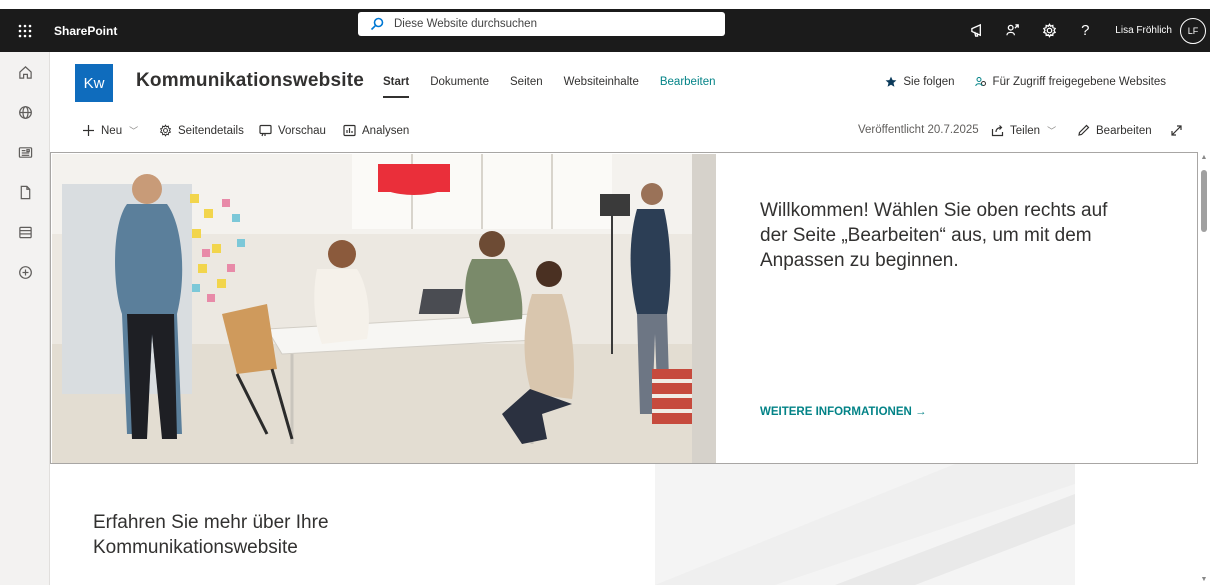 The image size is (1210, 585). What do you see at coordinates (688, 82) in the screenshot?
I see `nav-edit: Bearbeiten` at bounding box center [688, 82].